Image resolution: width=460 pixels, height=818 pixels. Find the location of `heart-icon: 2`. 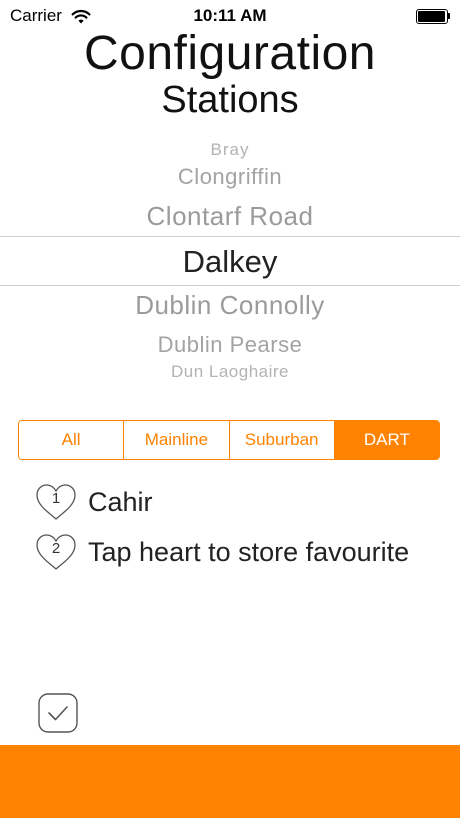

heart-icon: 2 is located at coordinates (56, 552).